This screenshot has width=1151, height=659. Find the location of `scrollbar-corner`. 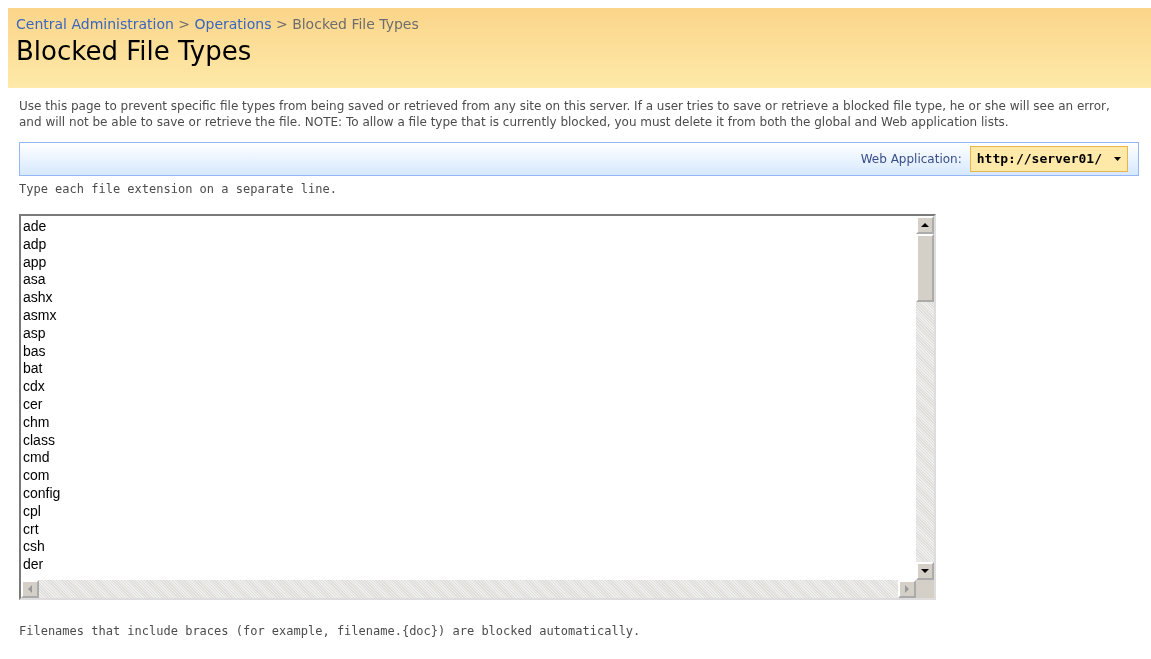

scrollbar-corner is located at coordinates (925, 589).